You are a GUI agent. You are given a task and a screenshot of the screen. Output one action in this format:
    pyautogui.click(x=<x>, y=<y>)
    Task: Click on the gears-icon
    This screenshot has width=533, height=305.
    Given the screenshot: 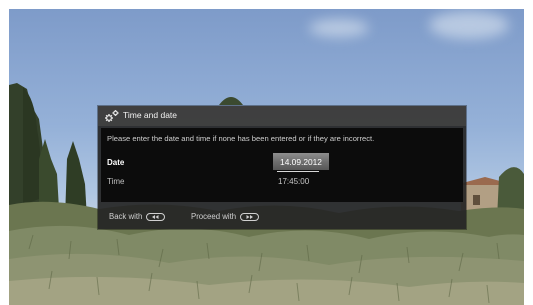 What is the action you would take?
    pyautogui.click(x=112, y=116)
    